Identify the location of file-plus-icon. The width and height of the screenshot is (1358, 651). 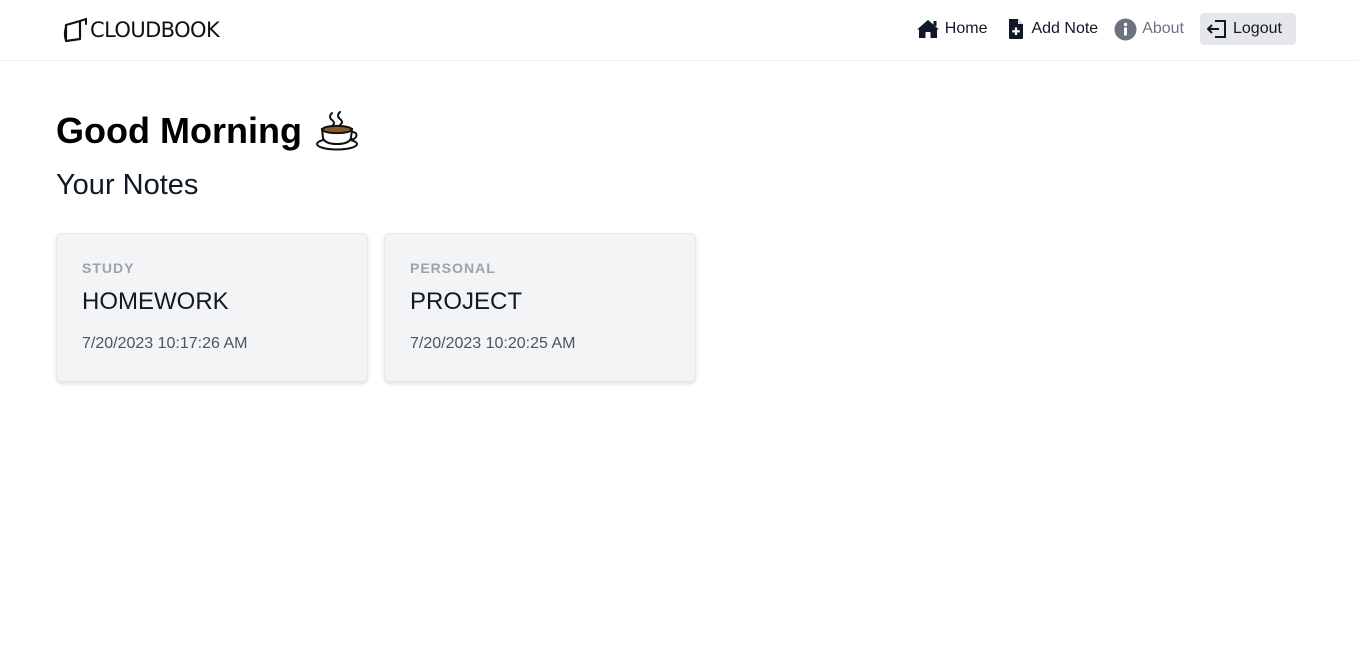
(1016, 29).